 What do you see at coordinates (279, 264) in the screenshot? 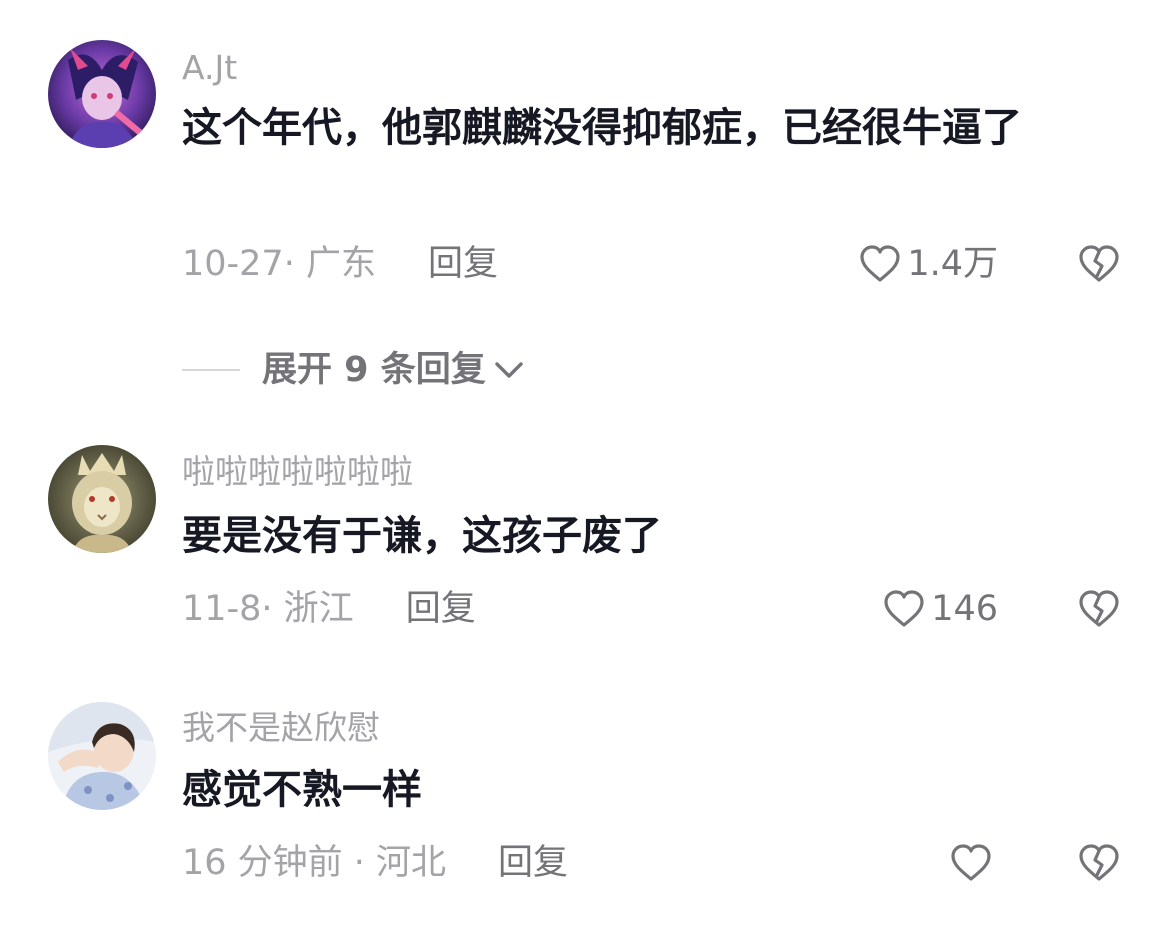
I see `timestamp-location: 10-27· 广东` at bounding box center [279, 264].